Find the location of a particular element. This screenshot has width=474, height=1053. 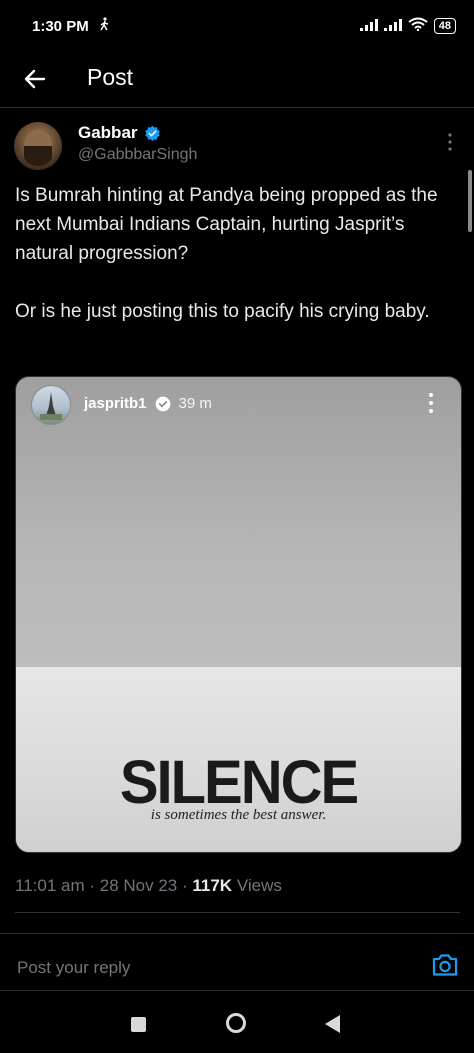

battery-indicator: 48 is located at coordinates (444, 26).